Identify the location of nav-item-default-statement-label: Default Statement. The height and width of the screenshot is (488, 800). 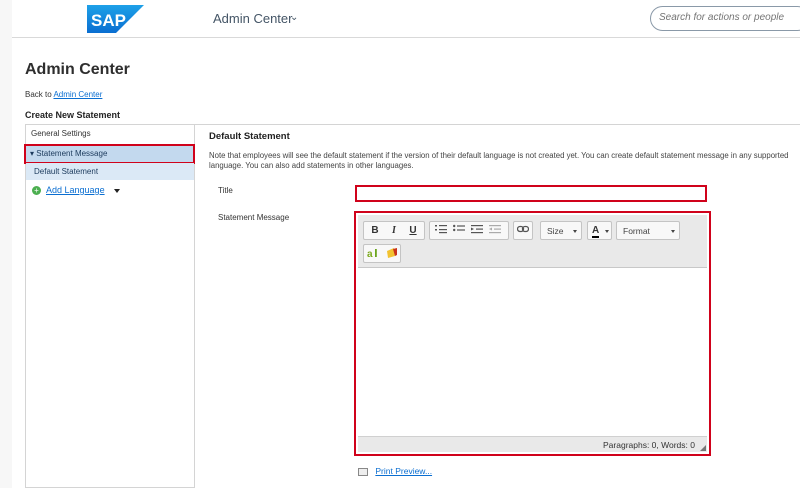
(66, 171).